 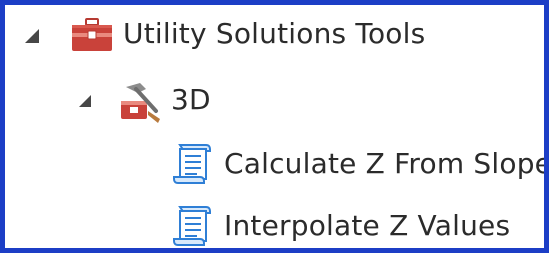 I want to click on tree-item-label: Calculate Z From Slope, so click(x=386, y=163).